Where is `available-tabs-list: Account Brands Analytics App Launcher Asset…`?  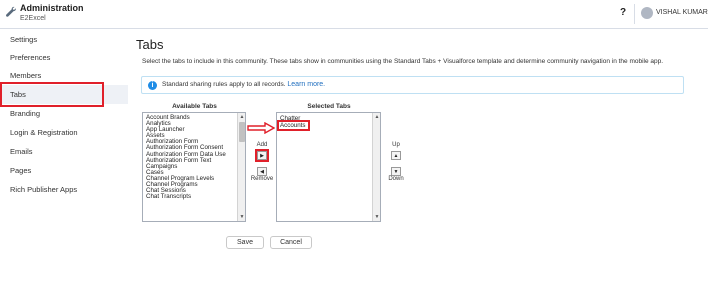 available-tabs-list: Account Brands Analytics App Launcher Asset… is located at coordinates (194, 167).